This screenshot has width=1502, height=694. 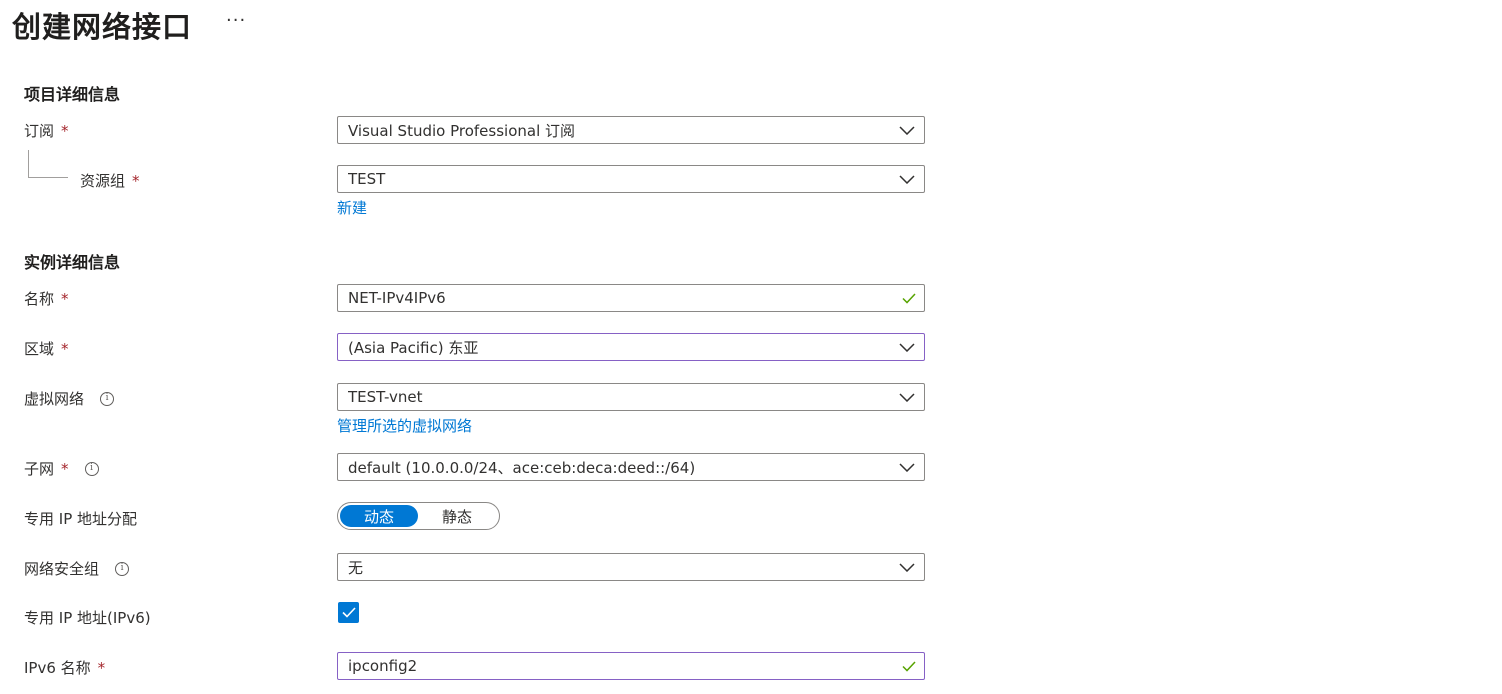 What do you see at coordinates (28, 163) in the screenshot?
I see `tree-connector-vertical` at bounding box center [28, 163].